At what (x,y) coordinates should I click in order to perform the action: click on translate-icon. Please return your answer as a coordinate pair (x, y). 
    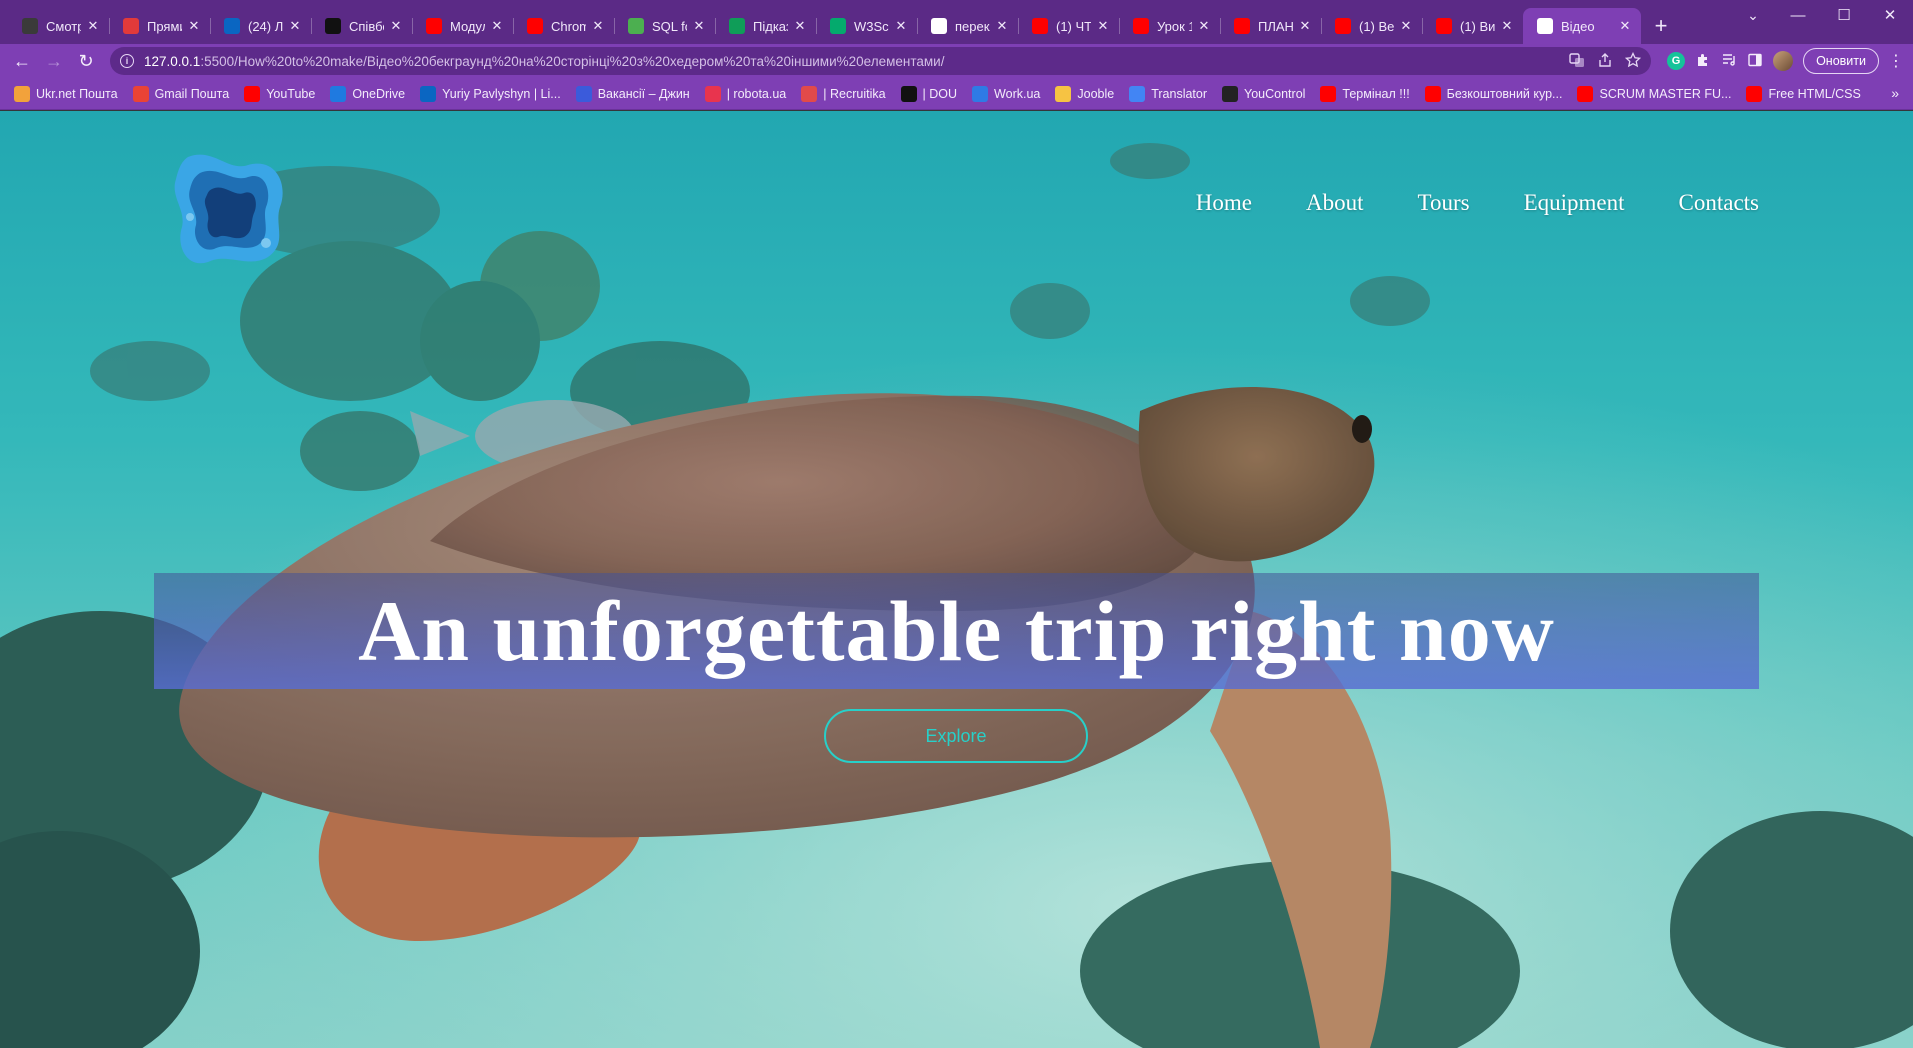
    Looking at the image, I should click on (1577, 61).